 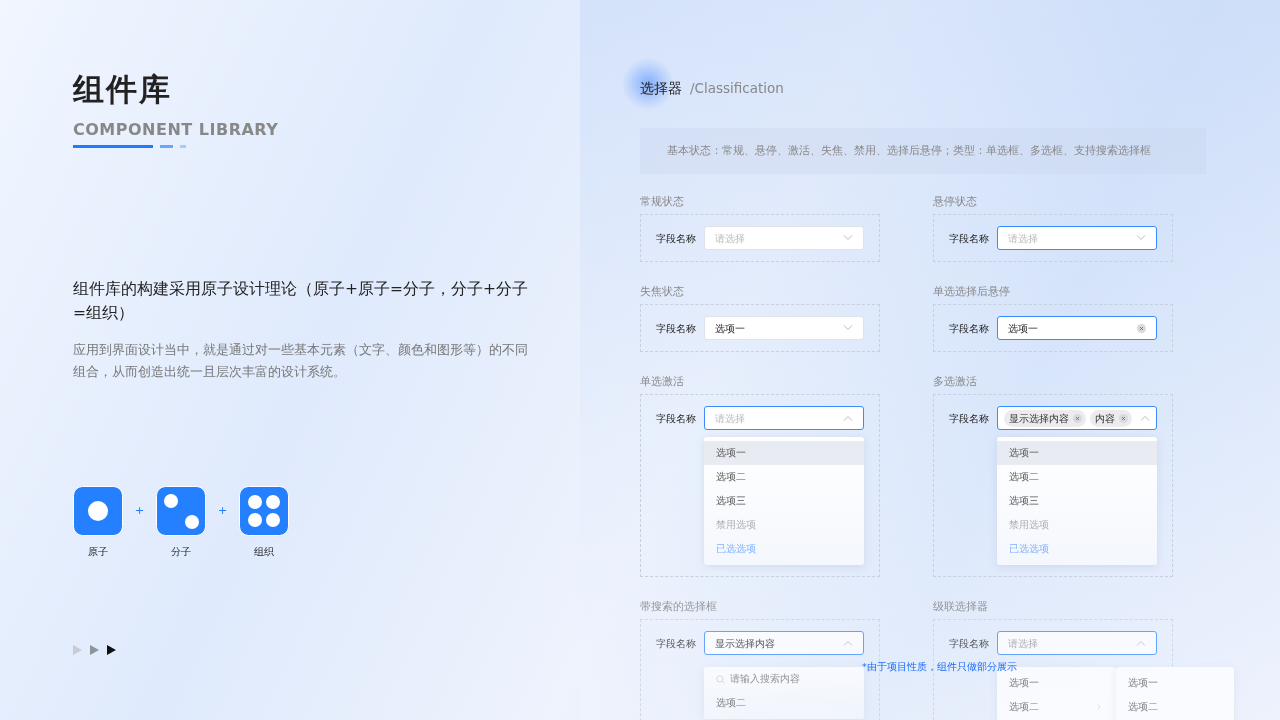 What do you see at coordinates (679, 607) in the screenshot?
I see `state-title: 带搜索的选择框` at bounding box center [679, 607].